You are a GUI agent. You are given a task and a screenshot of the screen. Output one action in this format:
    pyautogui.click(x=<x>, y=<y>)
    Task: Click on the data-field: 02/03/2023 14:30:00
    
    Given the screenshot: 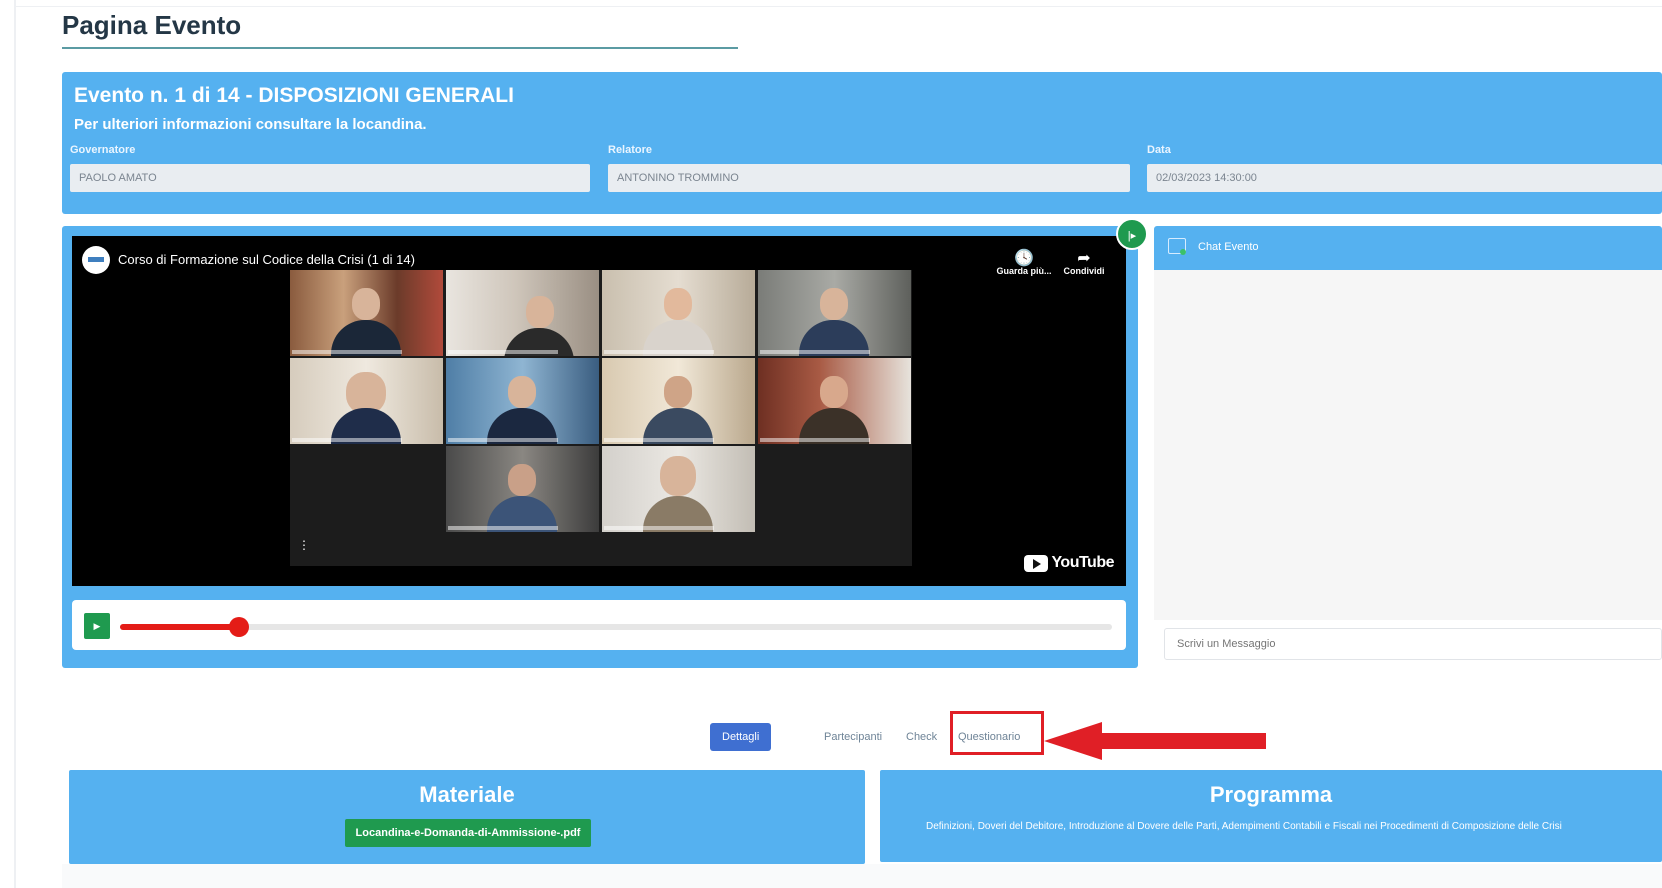 What is the action you would take?
    pyautogui.click(x=1404, y=178)
    